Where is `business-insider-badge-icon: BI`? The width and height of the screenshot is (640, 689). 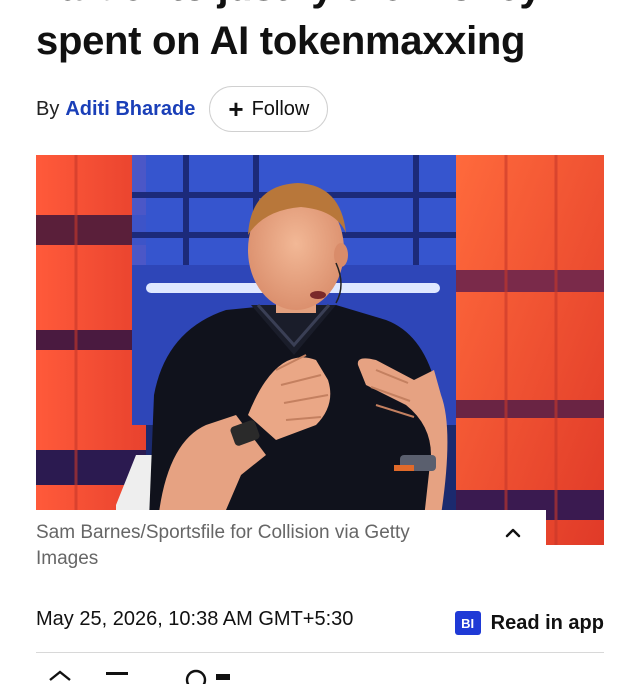 business-insider-badge-icon: BI is located at coordinates (467, 623).